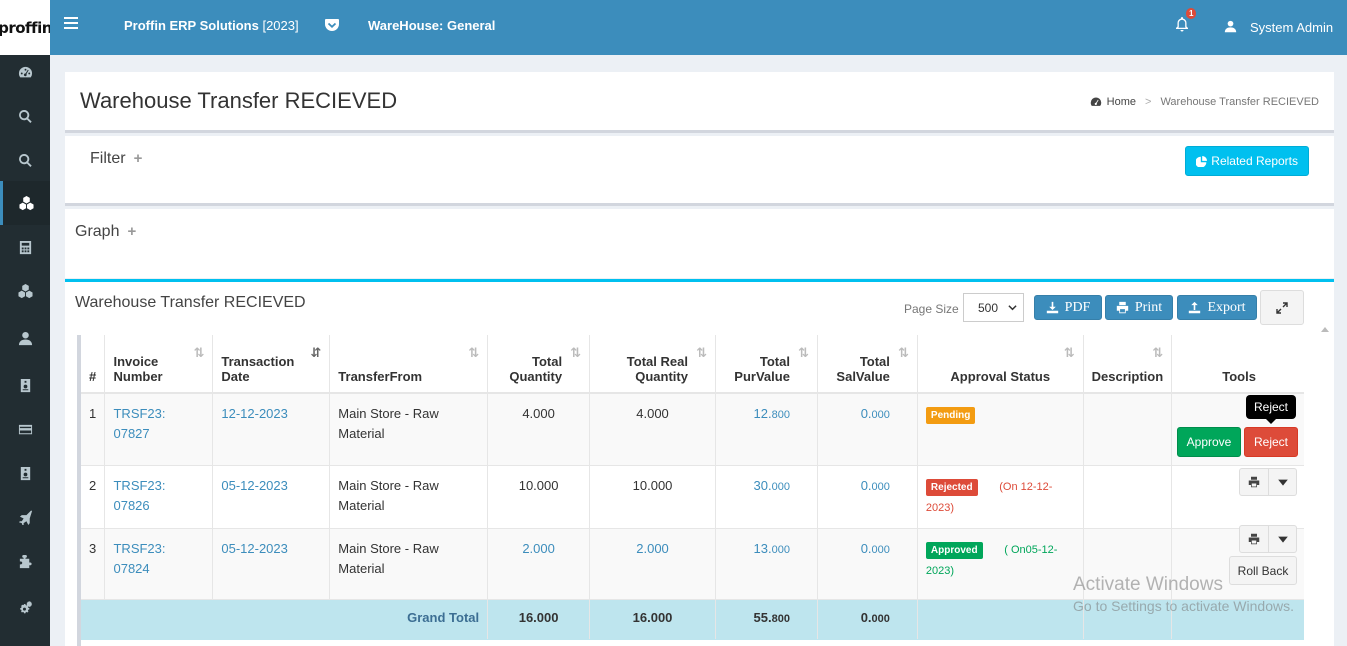 This screenshot has height=646, width=1347. I want to click on row-number: 1, so click(93, 429).